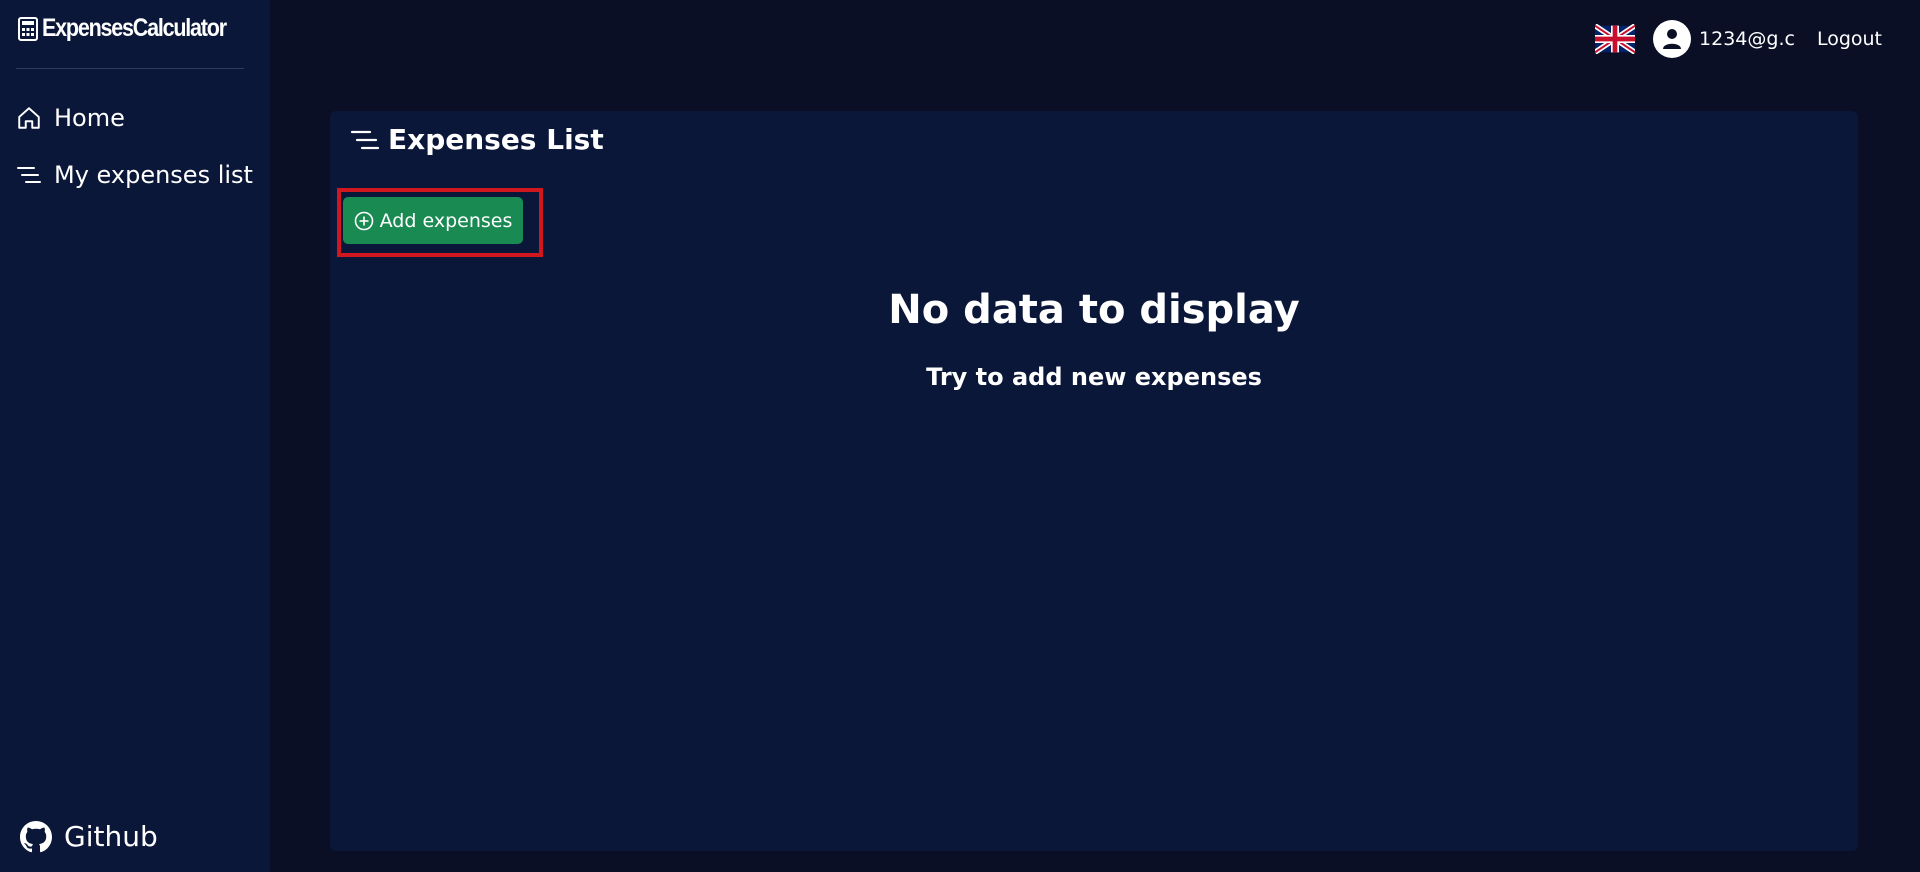 This screenshot has height=872, width=1920. What do you see at coordinates (1094, 310) in the screenshot?
I see `empty-state-title: No data to display` at bounding box center [1094, 310].